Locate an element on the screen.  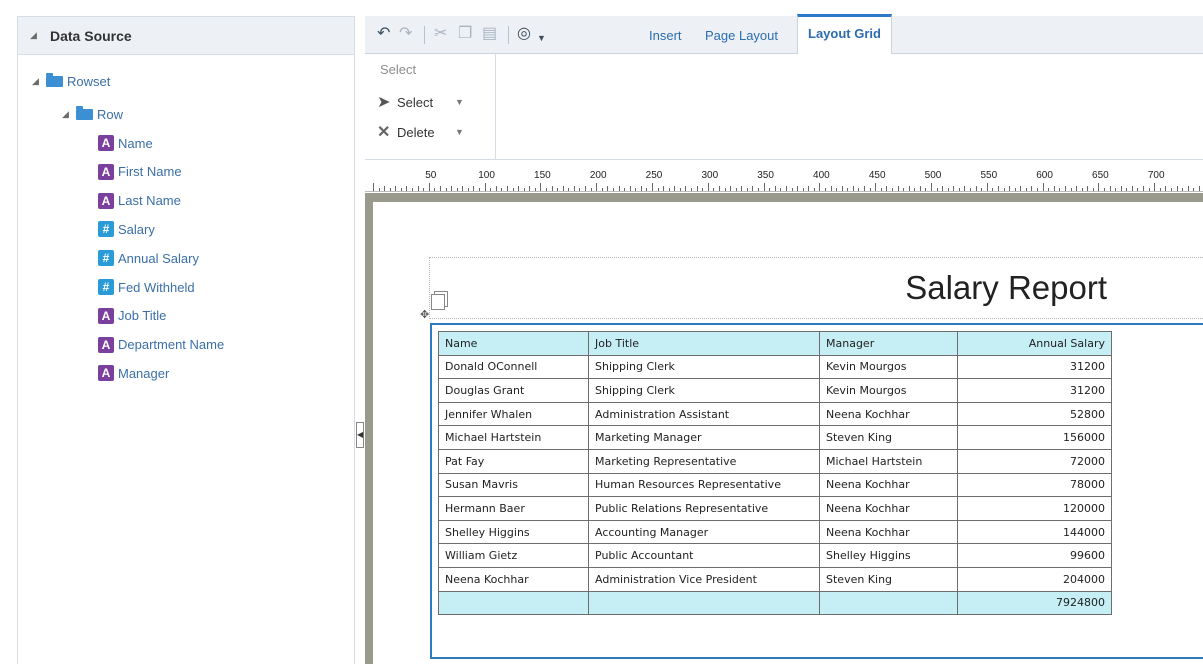
table-cell: William Gietz is located at coordinates (513, 555).